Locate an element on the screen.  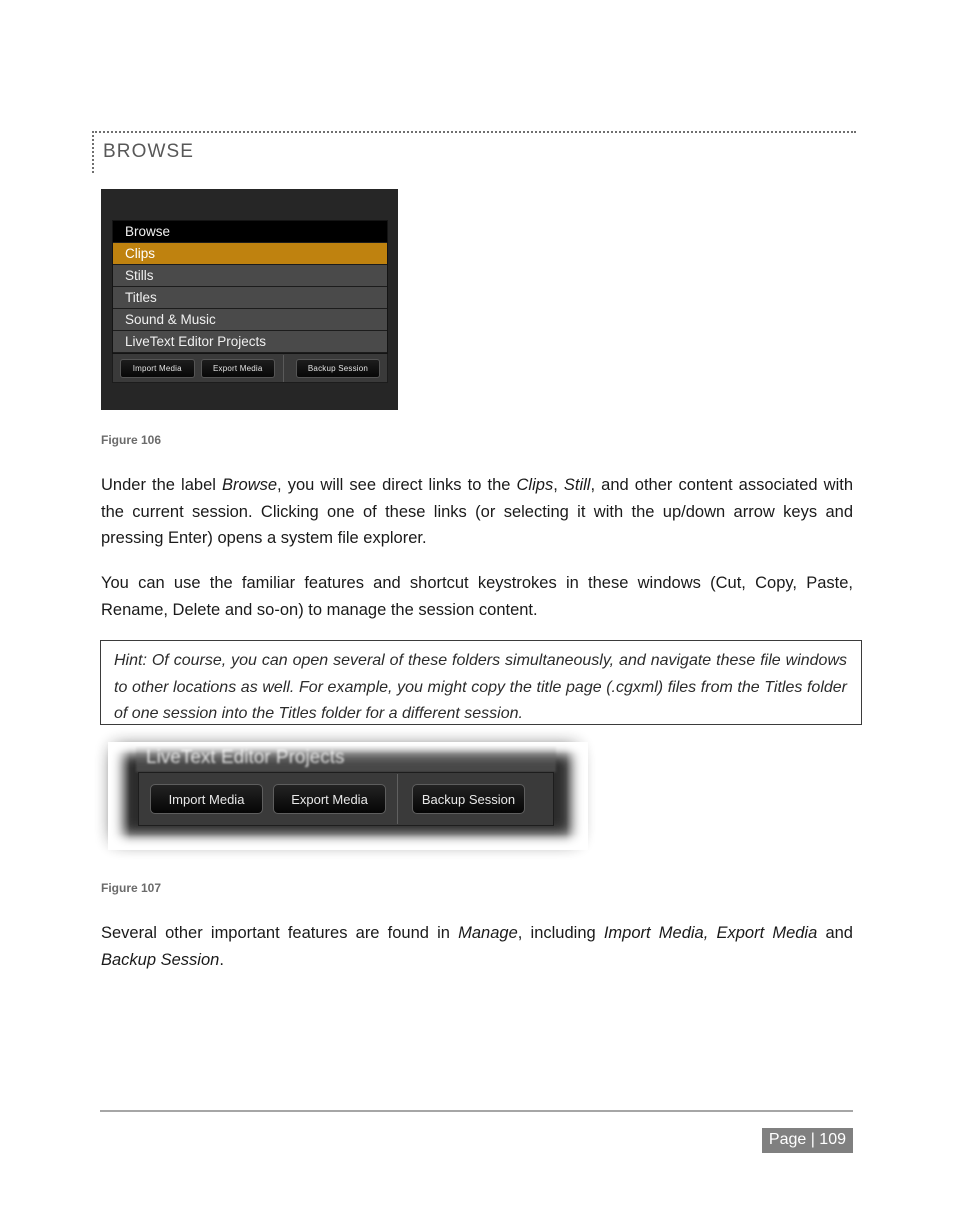
menu-item-sound-and-music: Sound & Music is located at coordinates (250, 320).